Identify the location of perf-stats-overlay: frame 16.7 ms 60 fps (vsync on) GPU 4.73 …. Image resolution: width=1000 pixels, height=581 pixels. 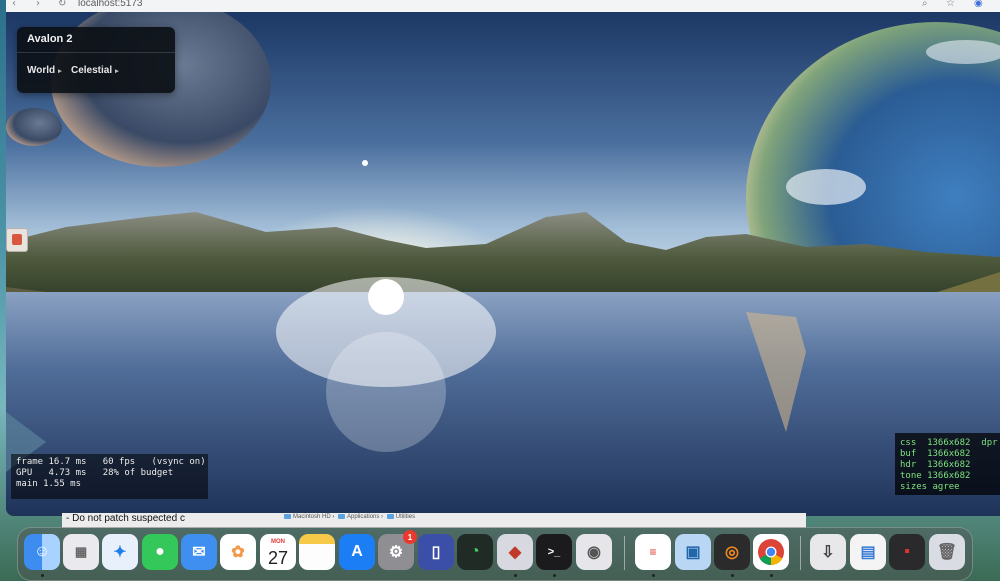
(109, 476).